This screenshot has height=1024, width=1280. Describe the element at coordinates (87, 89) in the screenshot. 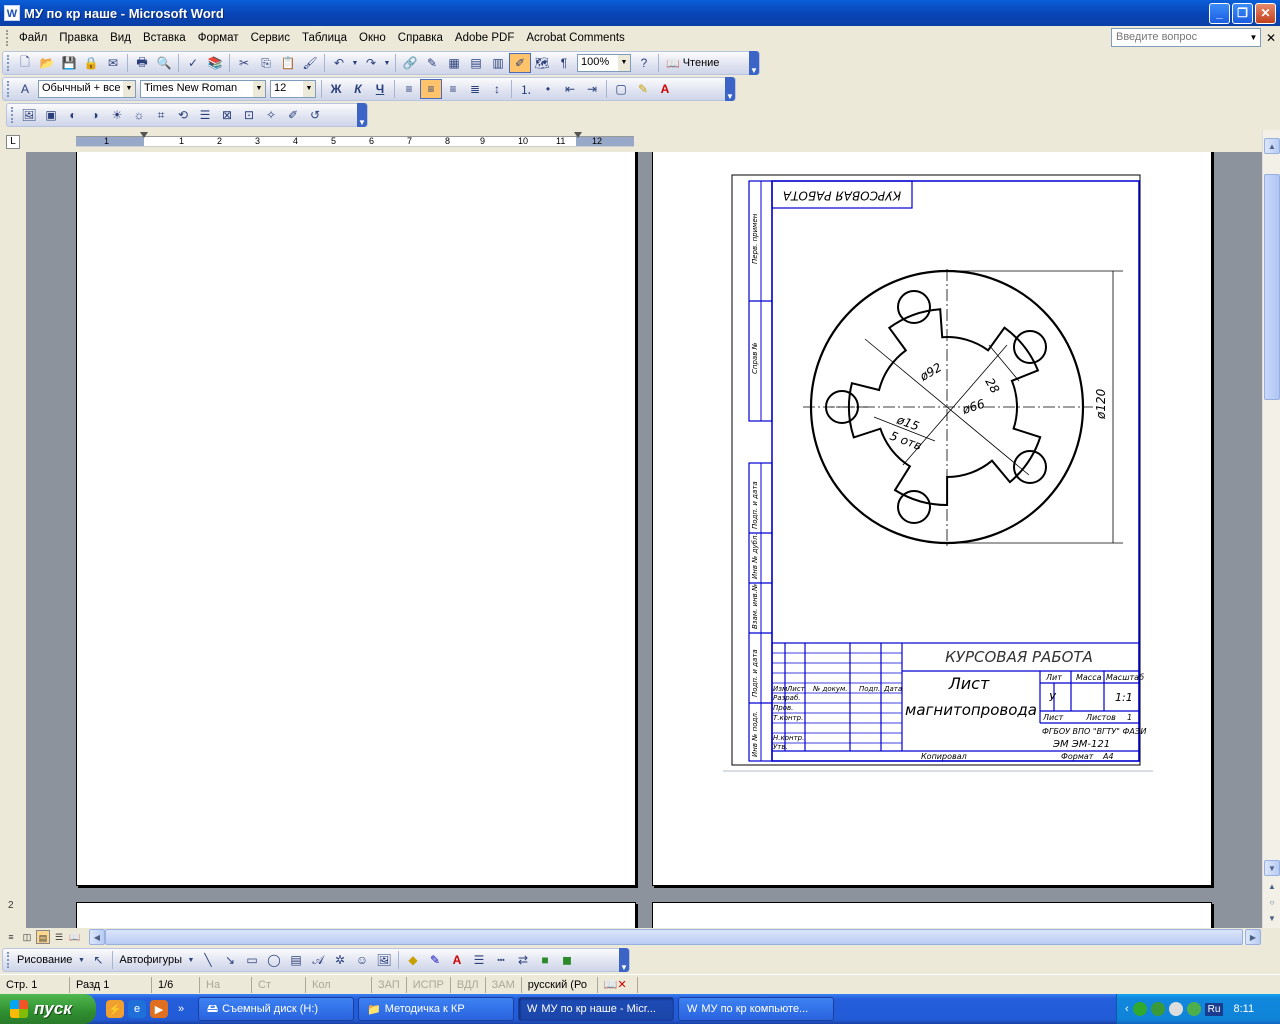

I see `style-select: Обычный + все ▼` at that location.